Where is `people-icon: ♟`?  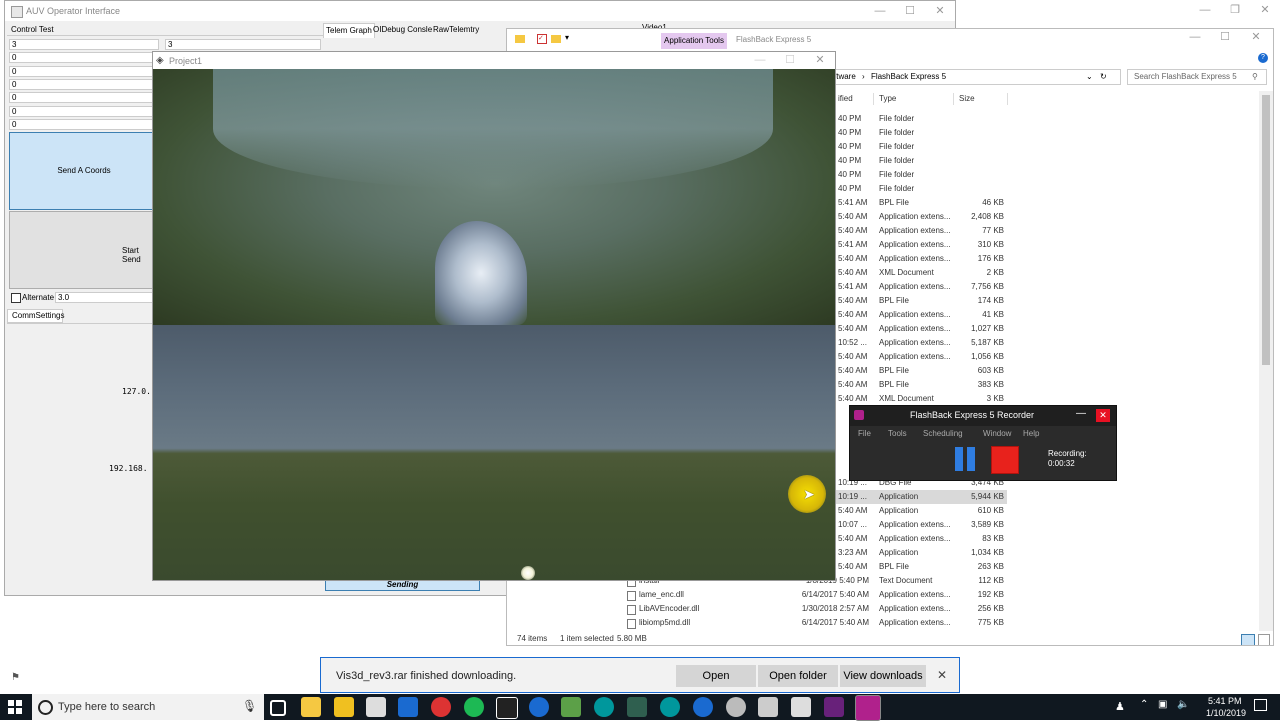
people-icon: ♟ is located at coordinates (1120, 706).